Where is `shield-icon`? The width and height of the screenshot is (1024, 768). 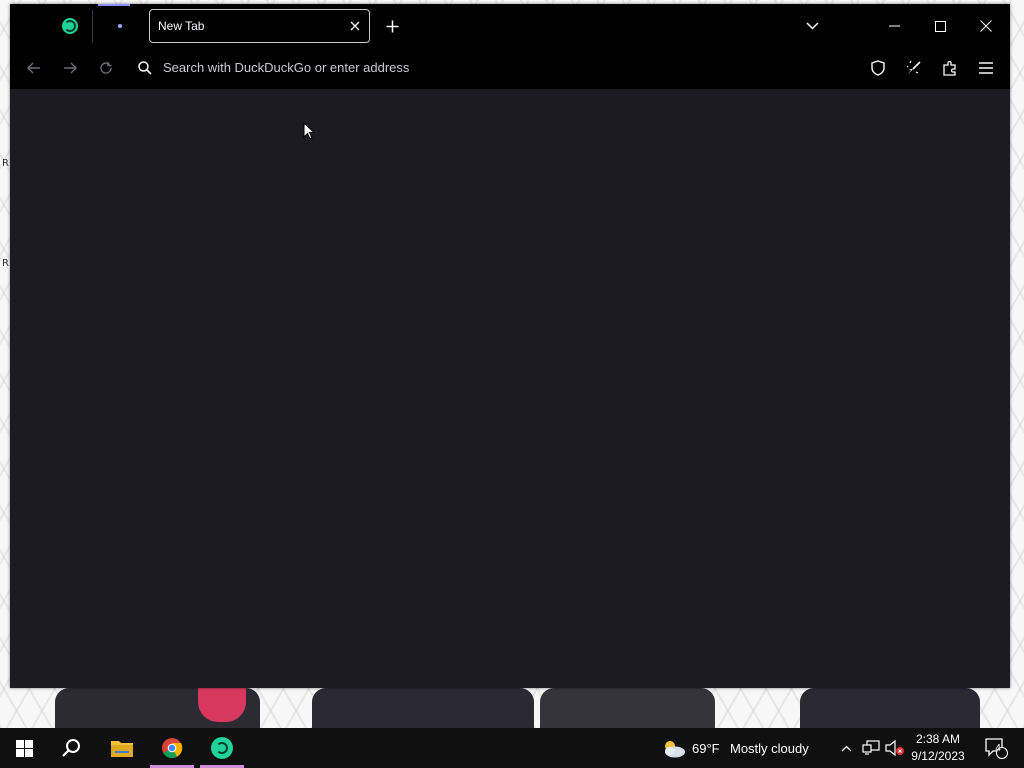
shield-icon is located at coordinates (878, 68).